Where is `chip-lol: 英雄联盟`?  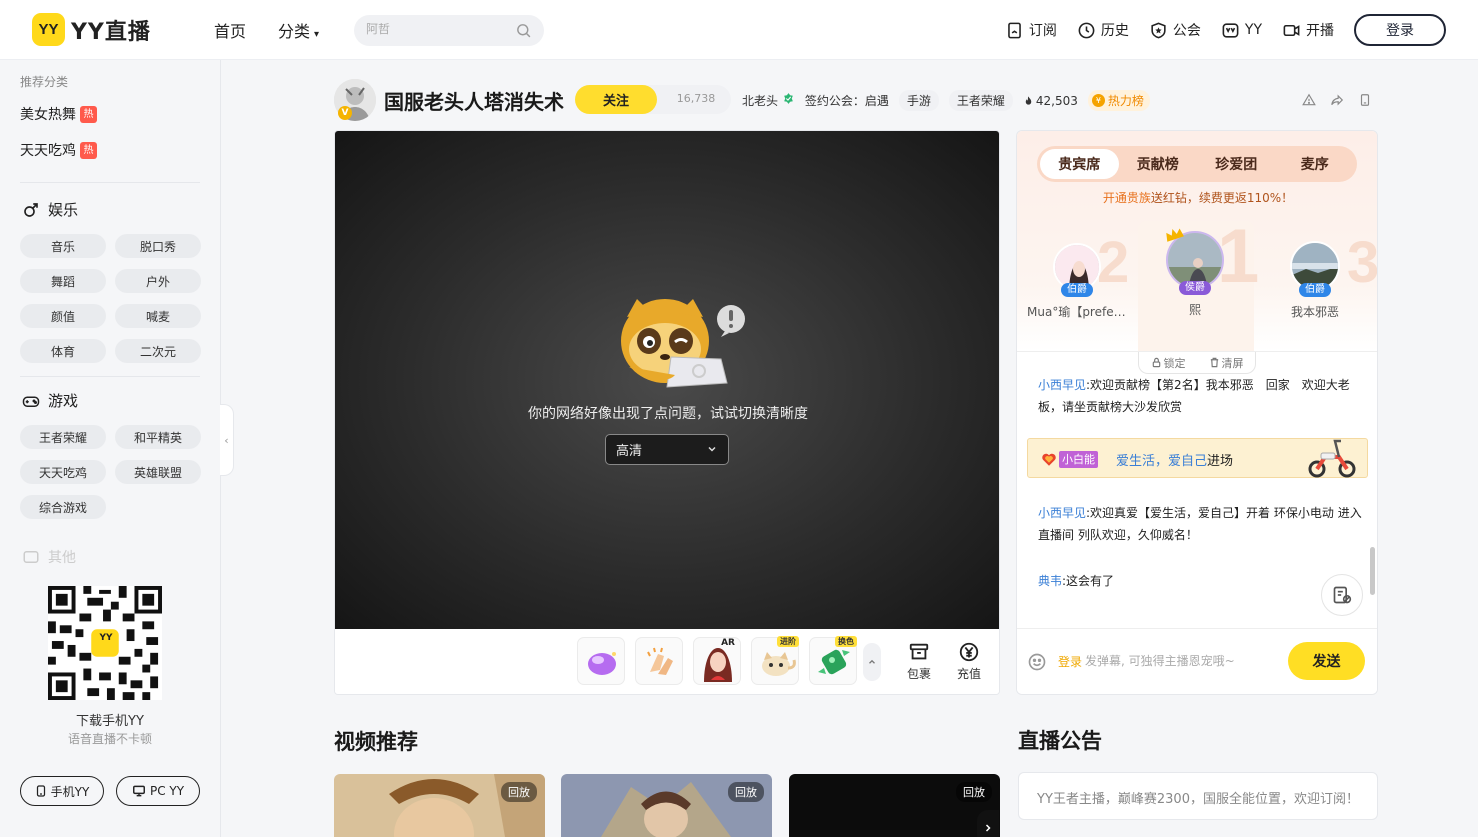 chip-lol: 英雄联盟 is located at coordinates (158, 472).